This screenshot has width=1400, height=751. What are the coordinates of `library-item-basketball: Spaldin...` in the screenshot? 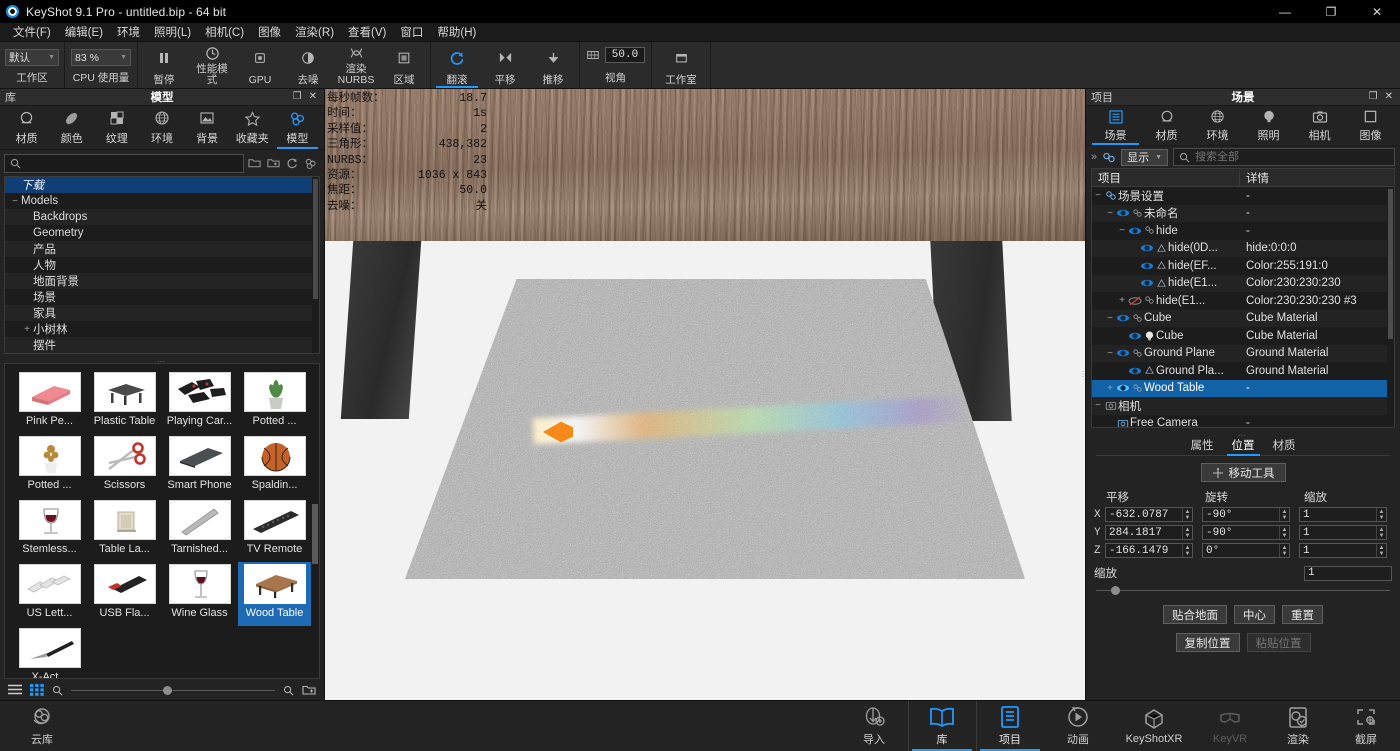 It's located at (274, 466).